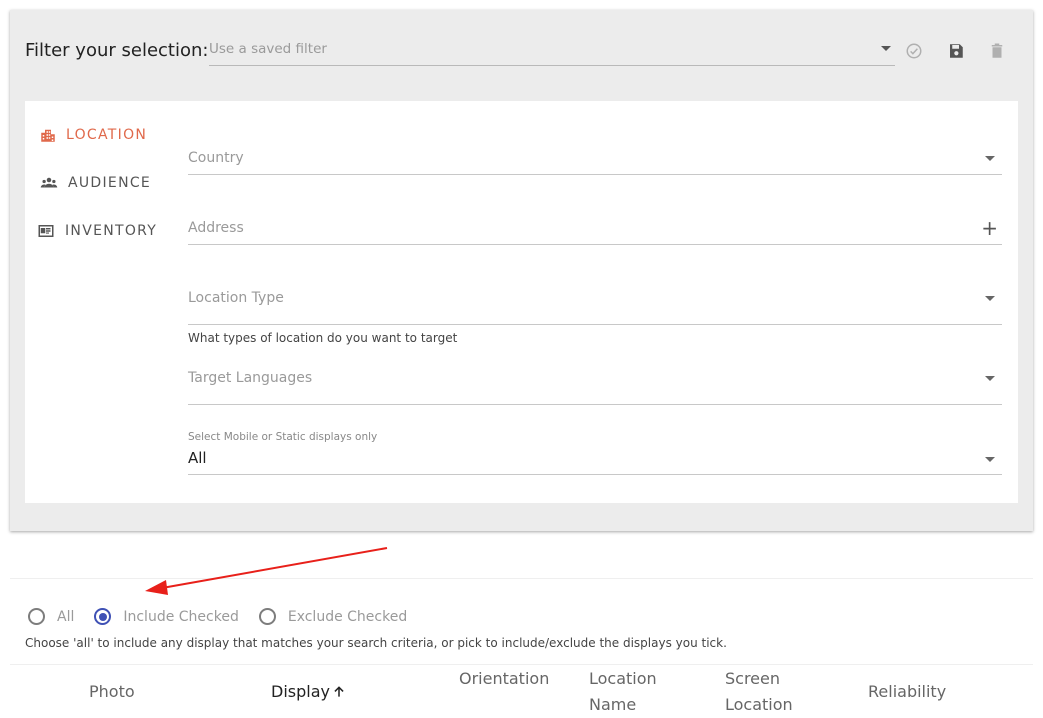 Image resolution: width=1043 pixels, height=718 pixels. Describe the element at coordinates (266, 571) in the screenshot. I see `annotation-arrow` at that location.